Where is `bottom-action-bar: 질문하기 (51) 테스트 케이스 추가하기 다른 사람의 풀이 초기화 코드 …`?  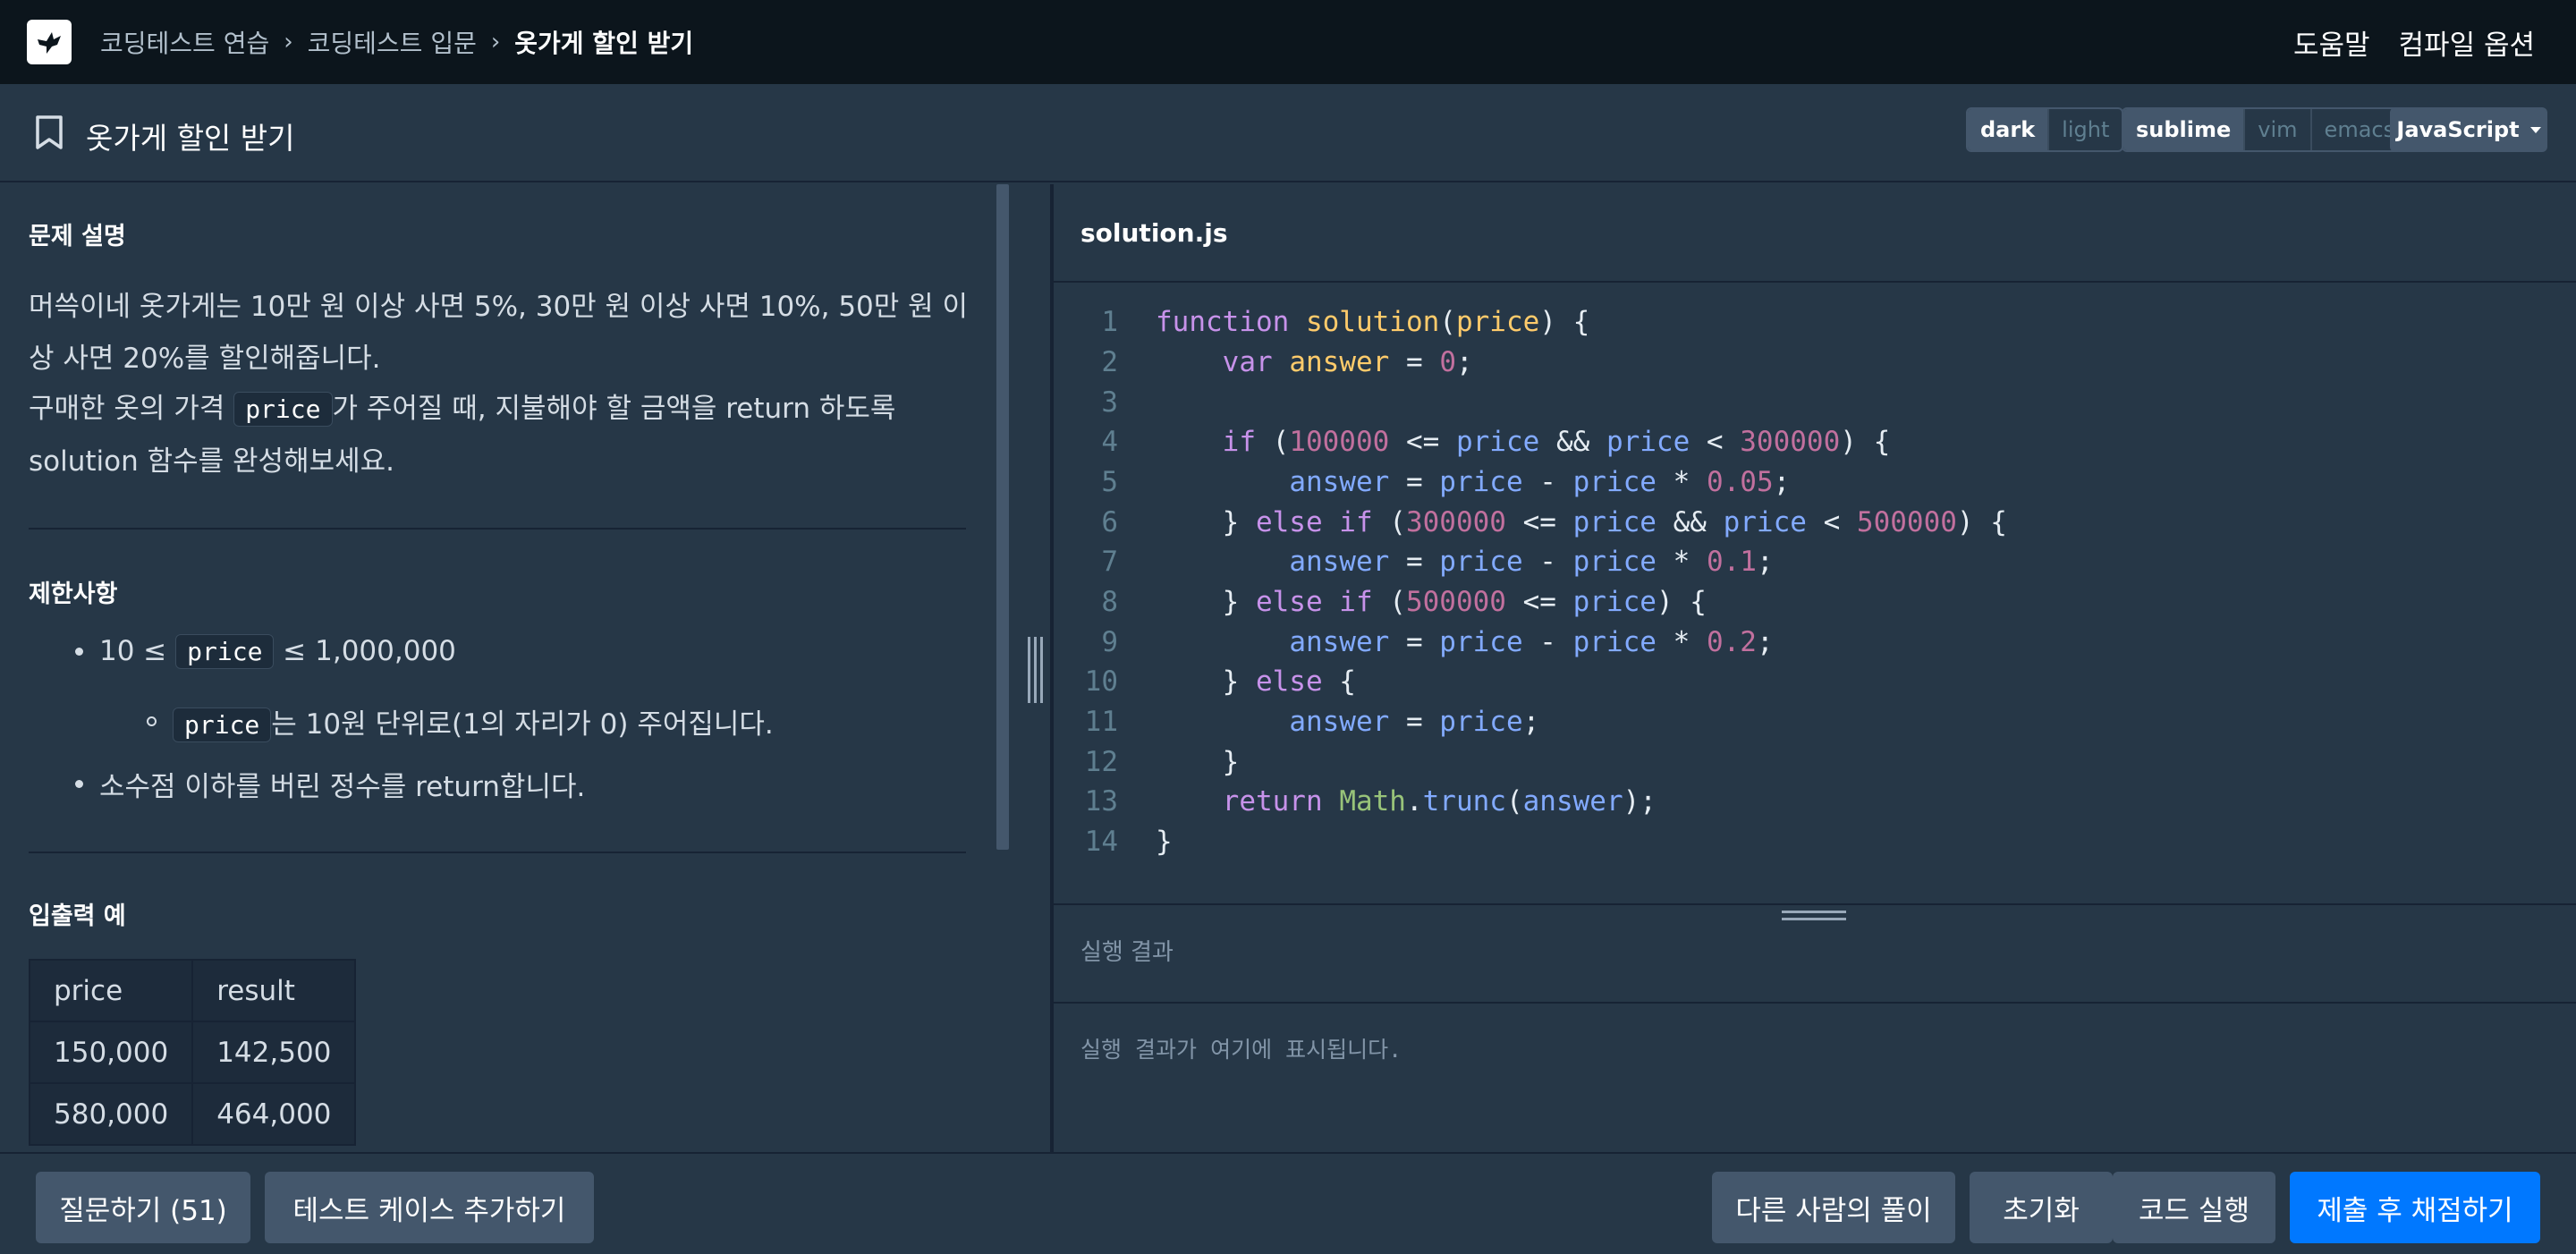 bottom-action-bar: 질문하기 (51) 테스트 케이스 추가하기 다른 사람의 풀이 초기화 코드 … is located at coordinates (1288, 1203).